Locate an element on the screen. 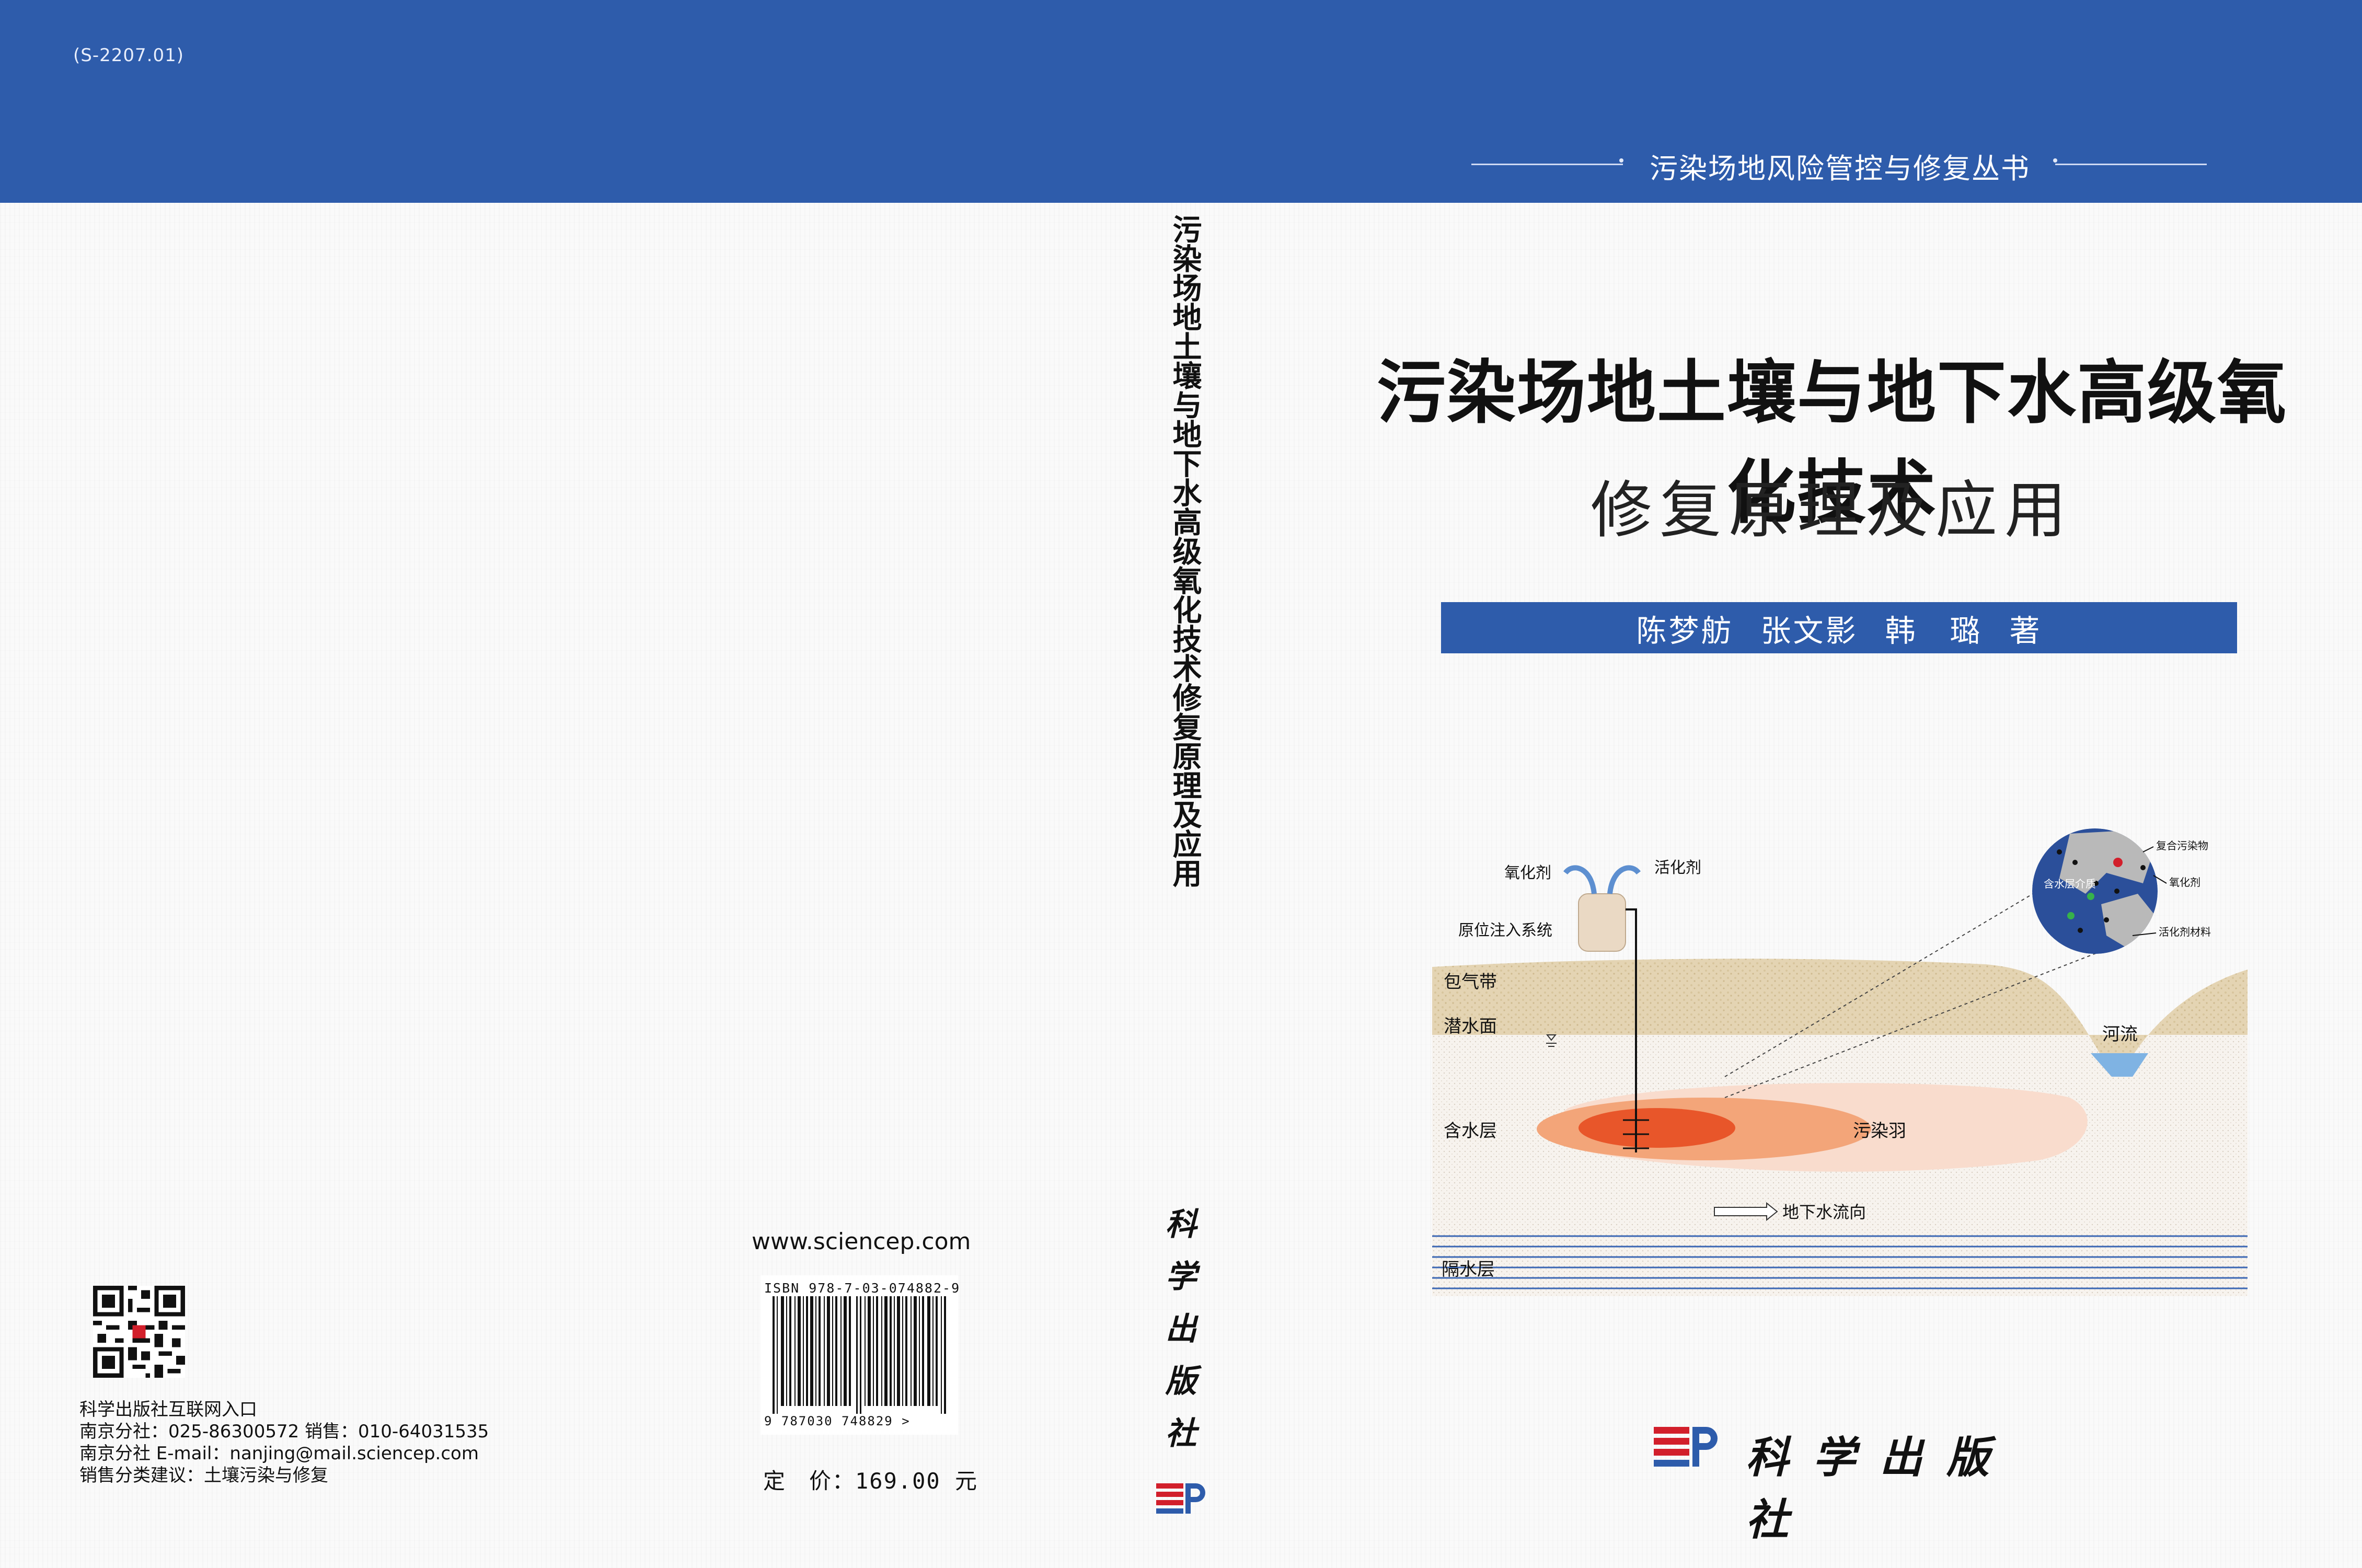  front-publisher: 科学出版社 is located at coordinates (1879, 1489).